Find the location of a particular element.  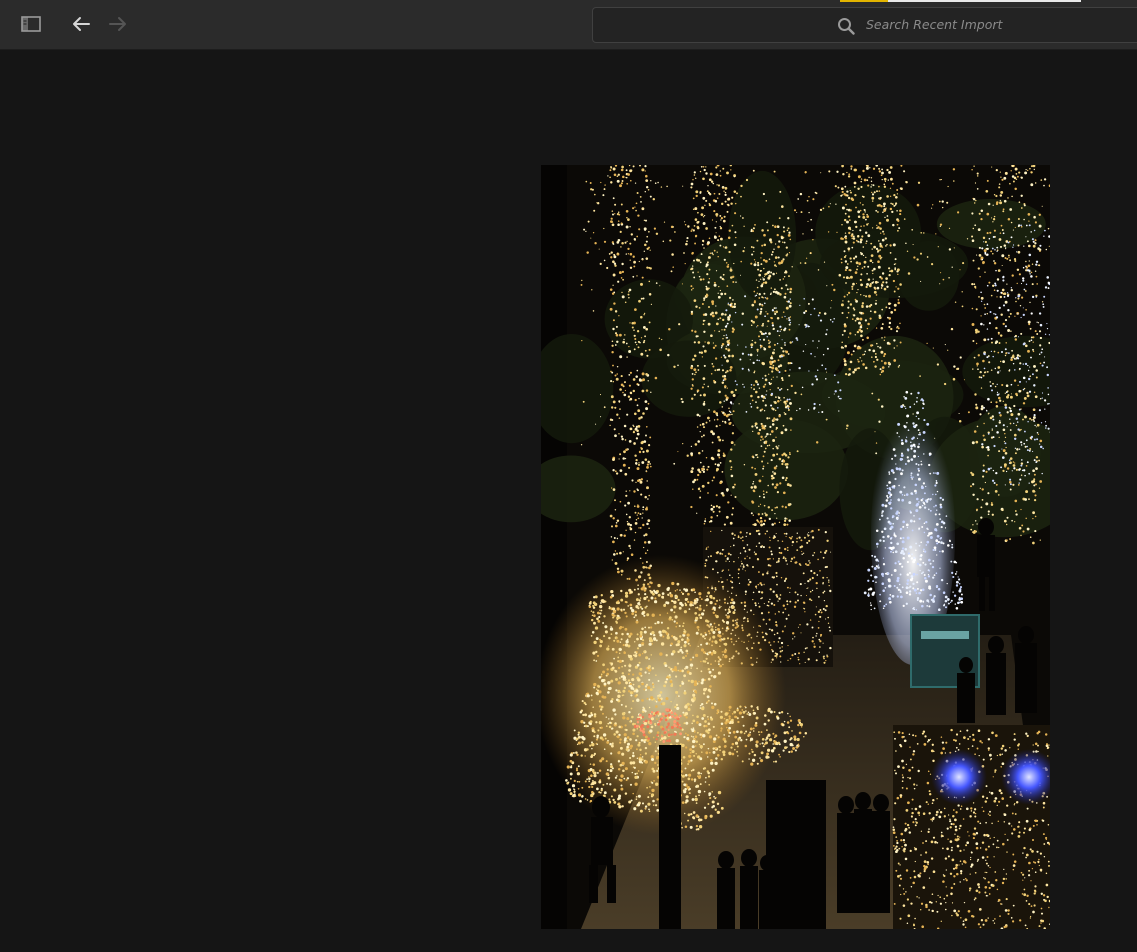

import-progress-fill is located at coordinates (864, 1).